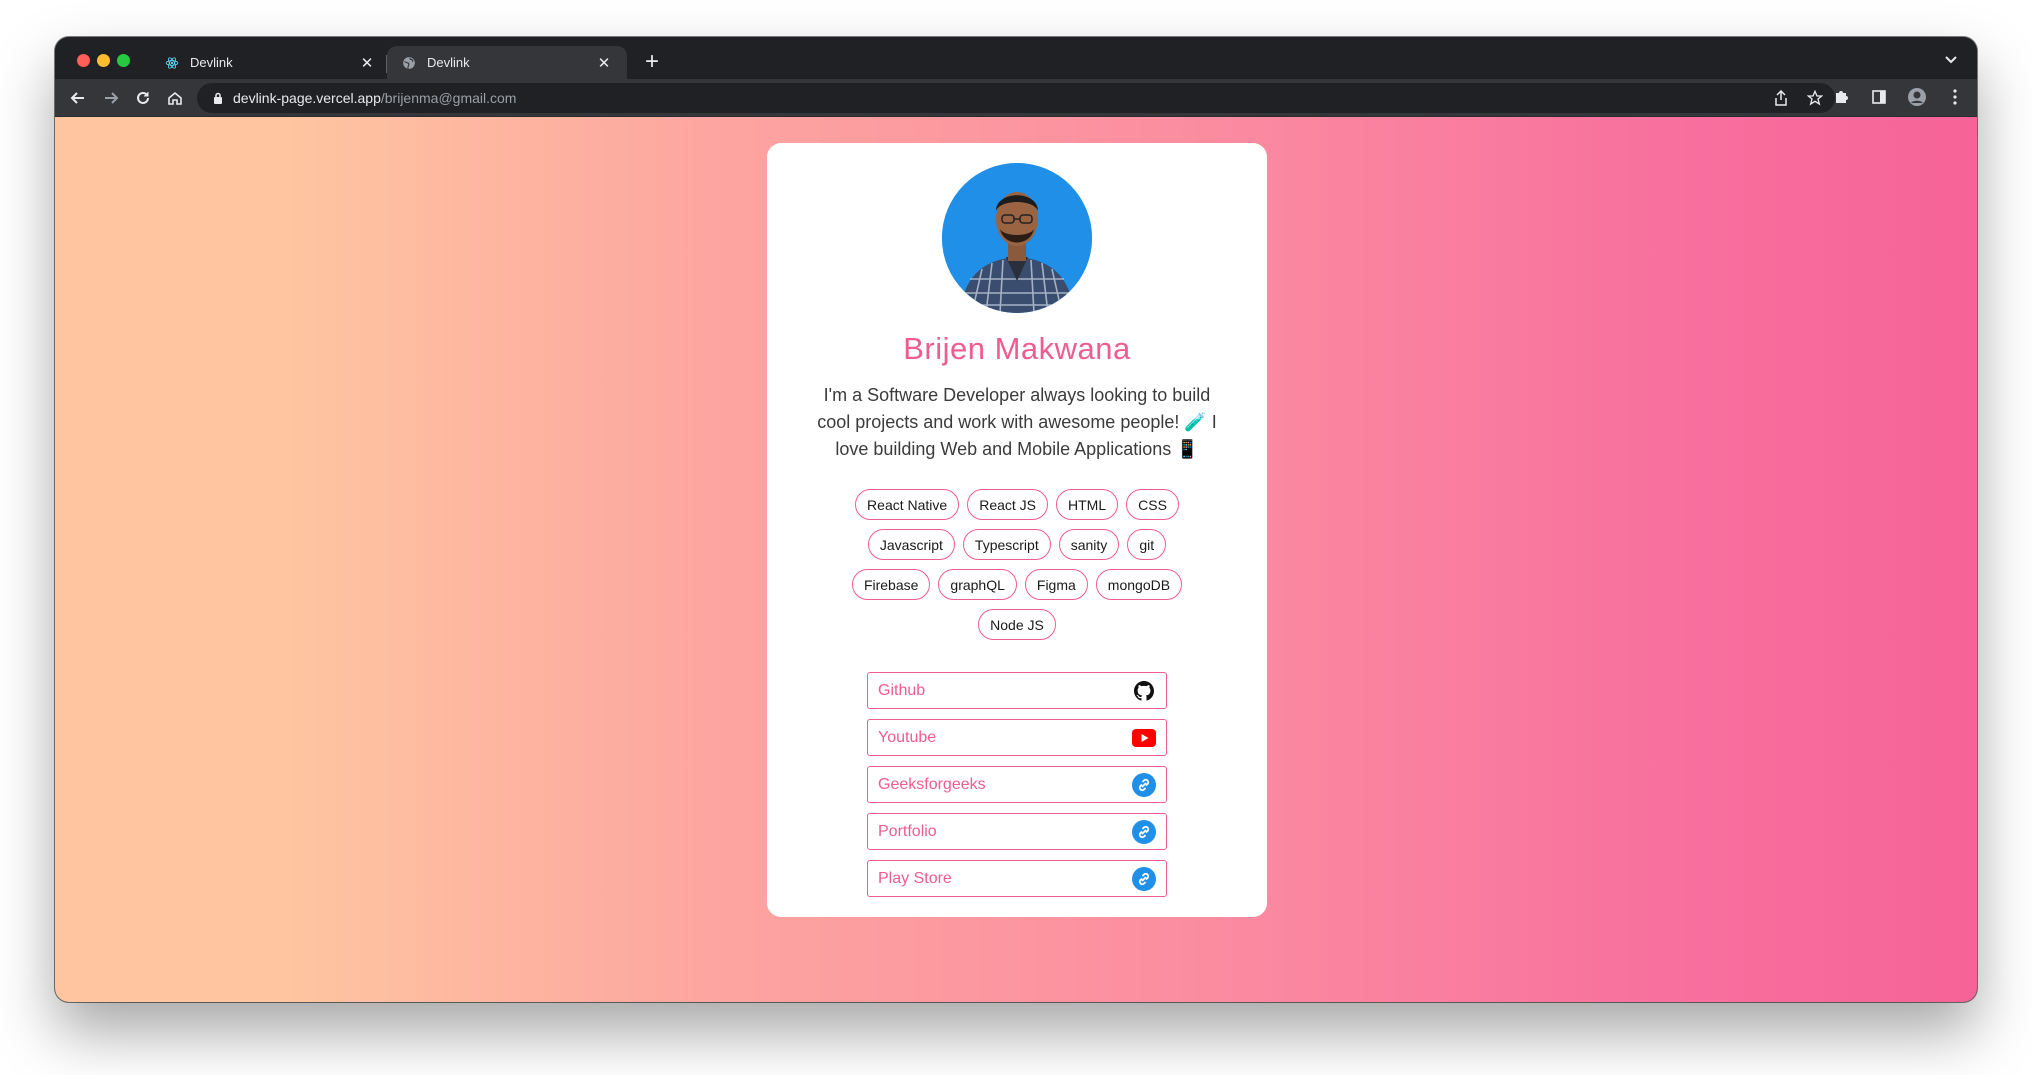 The image size is (2032, 1075). What do you see at coordinates (1017, 624) in the screenshot?
I see `skill-chip: Node JS` at bounding box center [1017, 624].